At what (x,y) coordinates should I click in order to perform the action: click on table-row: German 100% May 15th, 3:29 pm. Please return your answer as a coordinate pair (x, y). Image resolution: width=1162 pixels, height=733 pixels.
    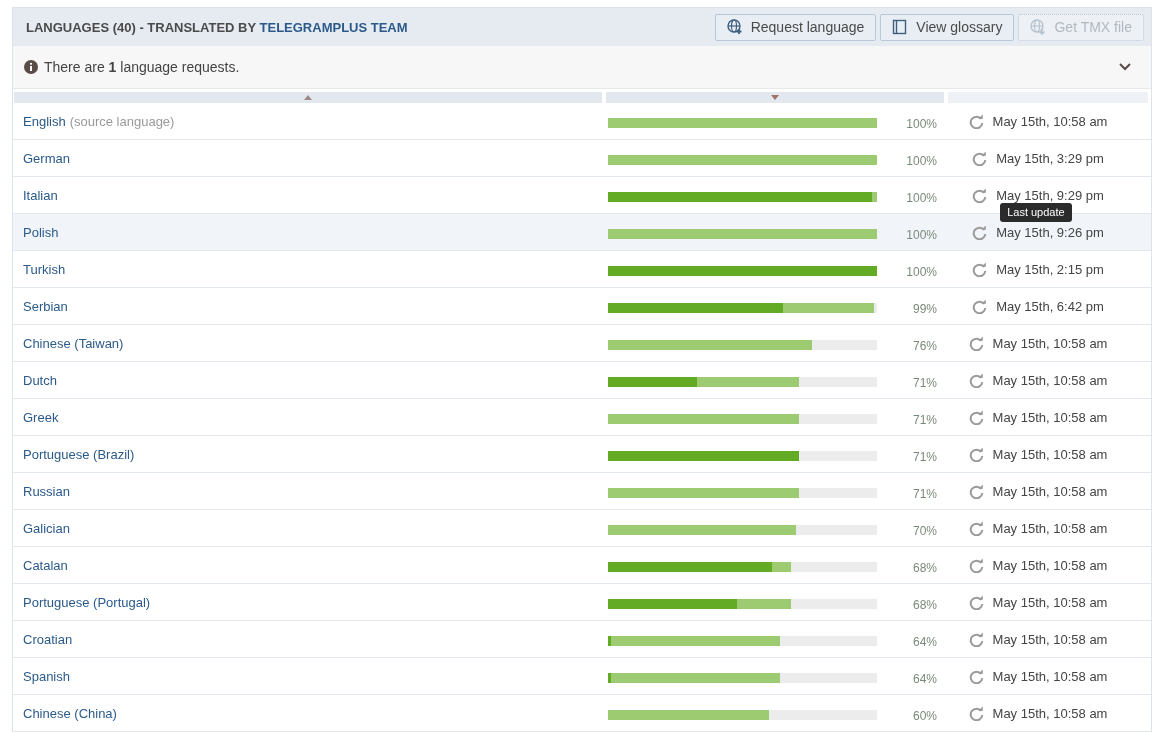
    Looking at the image, I should click on (582, 158).